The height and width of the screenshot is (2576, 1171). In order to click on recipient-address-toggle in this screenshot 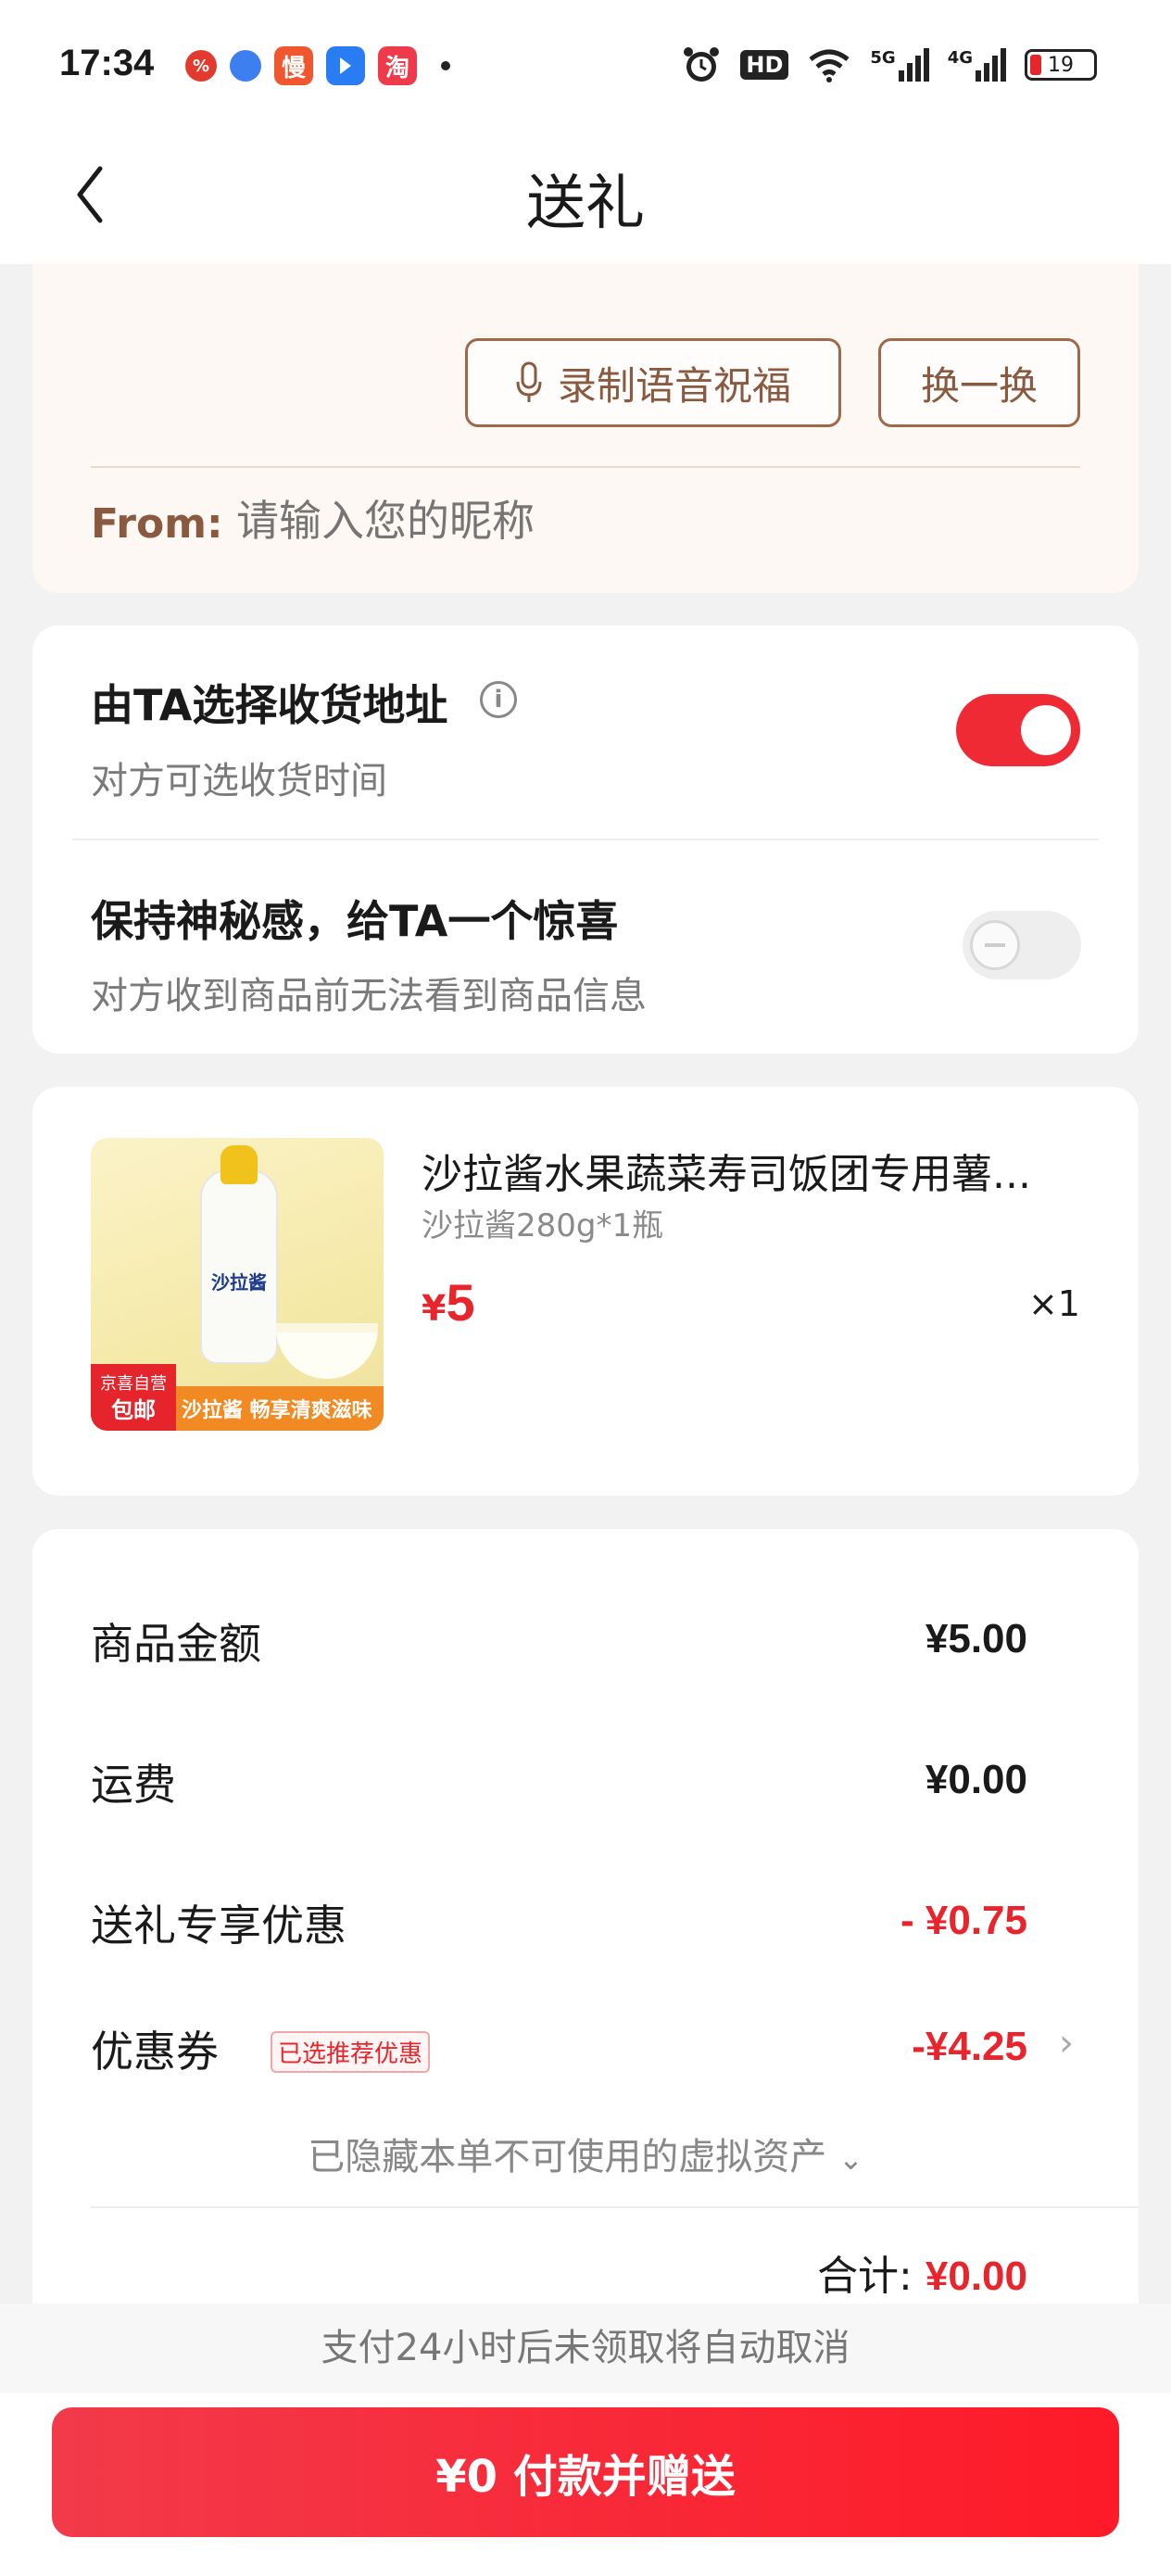, I will do `click(1018, 730)`.